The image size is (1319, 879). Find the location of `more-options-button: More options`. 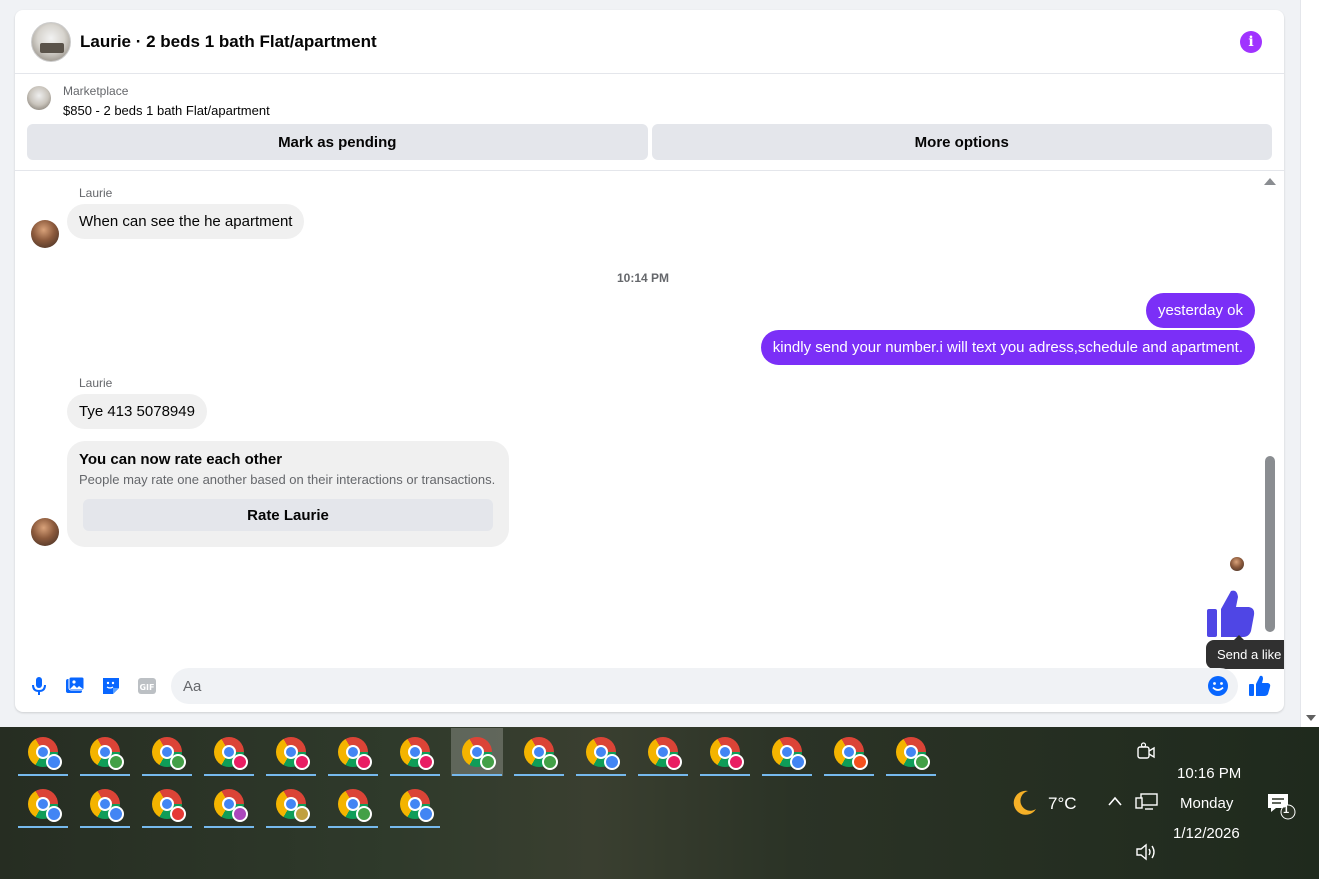

more-options-button: More options is located at coordinates (961, 142).